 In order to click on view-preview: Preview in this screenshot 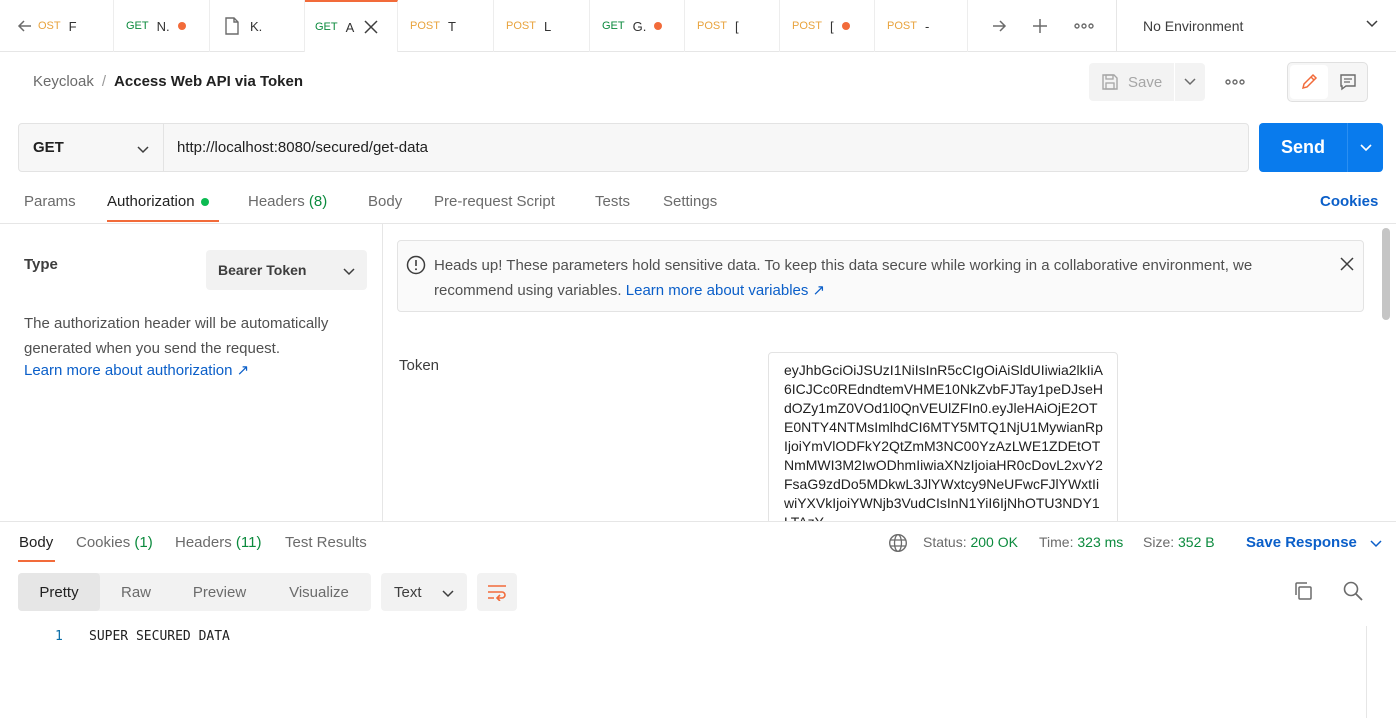, I will do `click(219, 592)`.